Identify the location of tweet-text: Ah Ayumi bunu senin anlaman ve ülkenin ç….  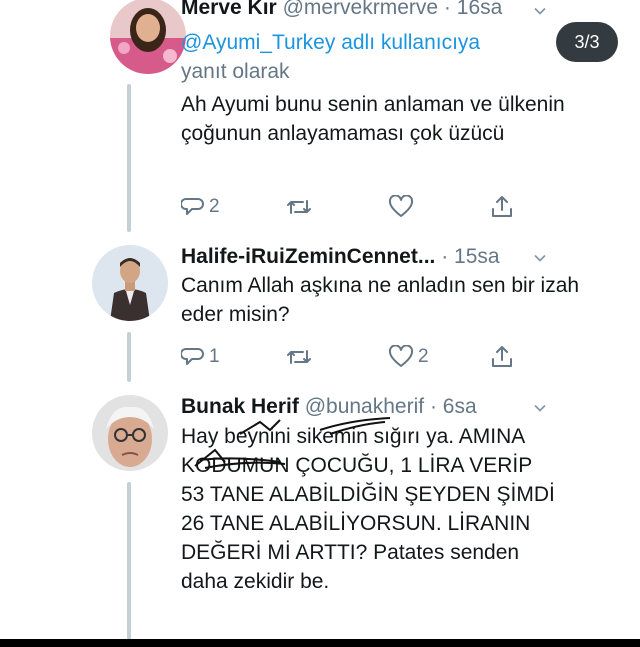
(373, 119).